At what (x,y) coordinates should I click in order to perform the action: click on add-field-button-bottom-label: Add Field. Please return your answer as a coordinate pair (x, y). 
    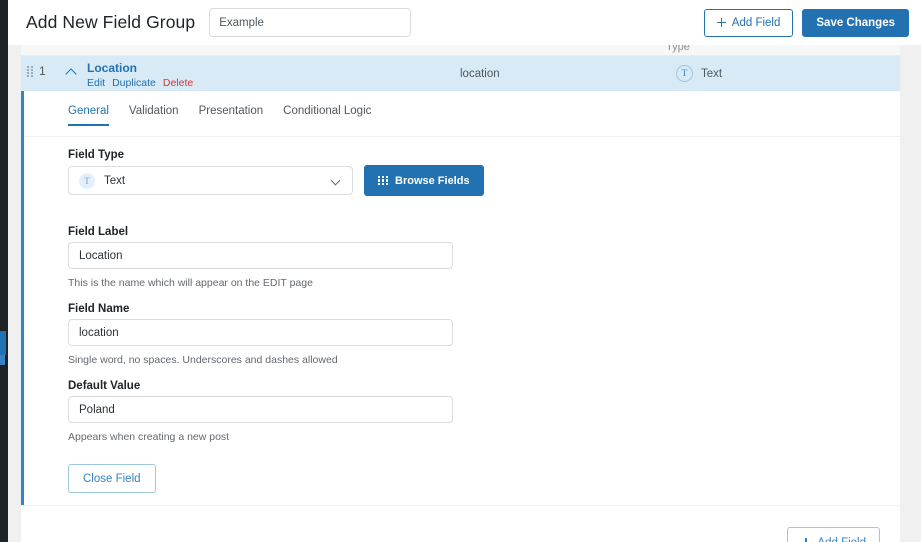
    Looking at the image, I should click on (841, 539).